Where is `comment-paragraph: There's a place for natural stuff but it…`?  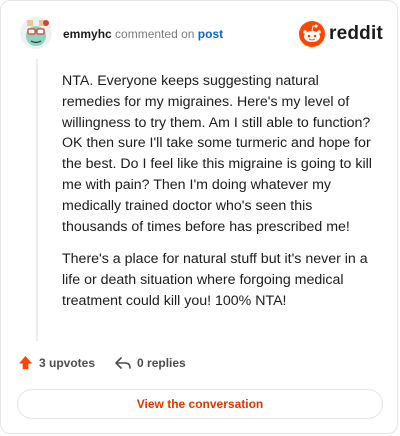
comment-paragraph: There's a place for natural stuff but it… is located at coordinates (215, 280).